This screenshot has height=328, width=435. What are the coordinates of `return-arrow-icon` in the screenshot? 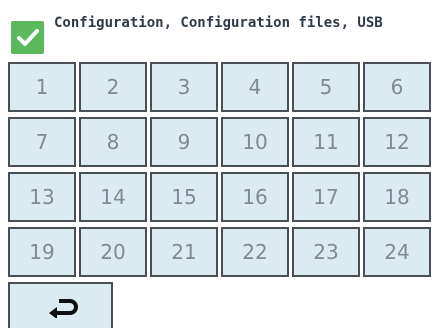 It's located at (63, 308).